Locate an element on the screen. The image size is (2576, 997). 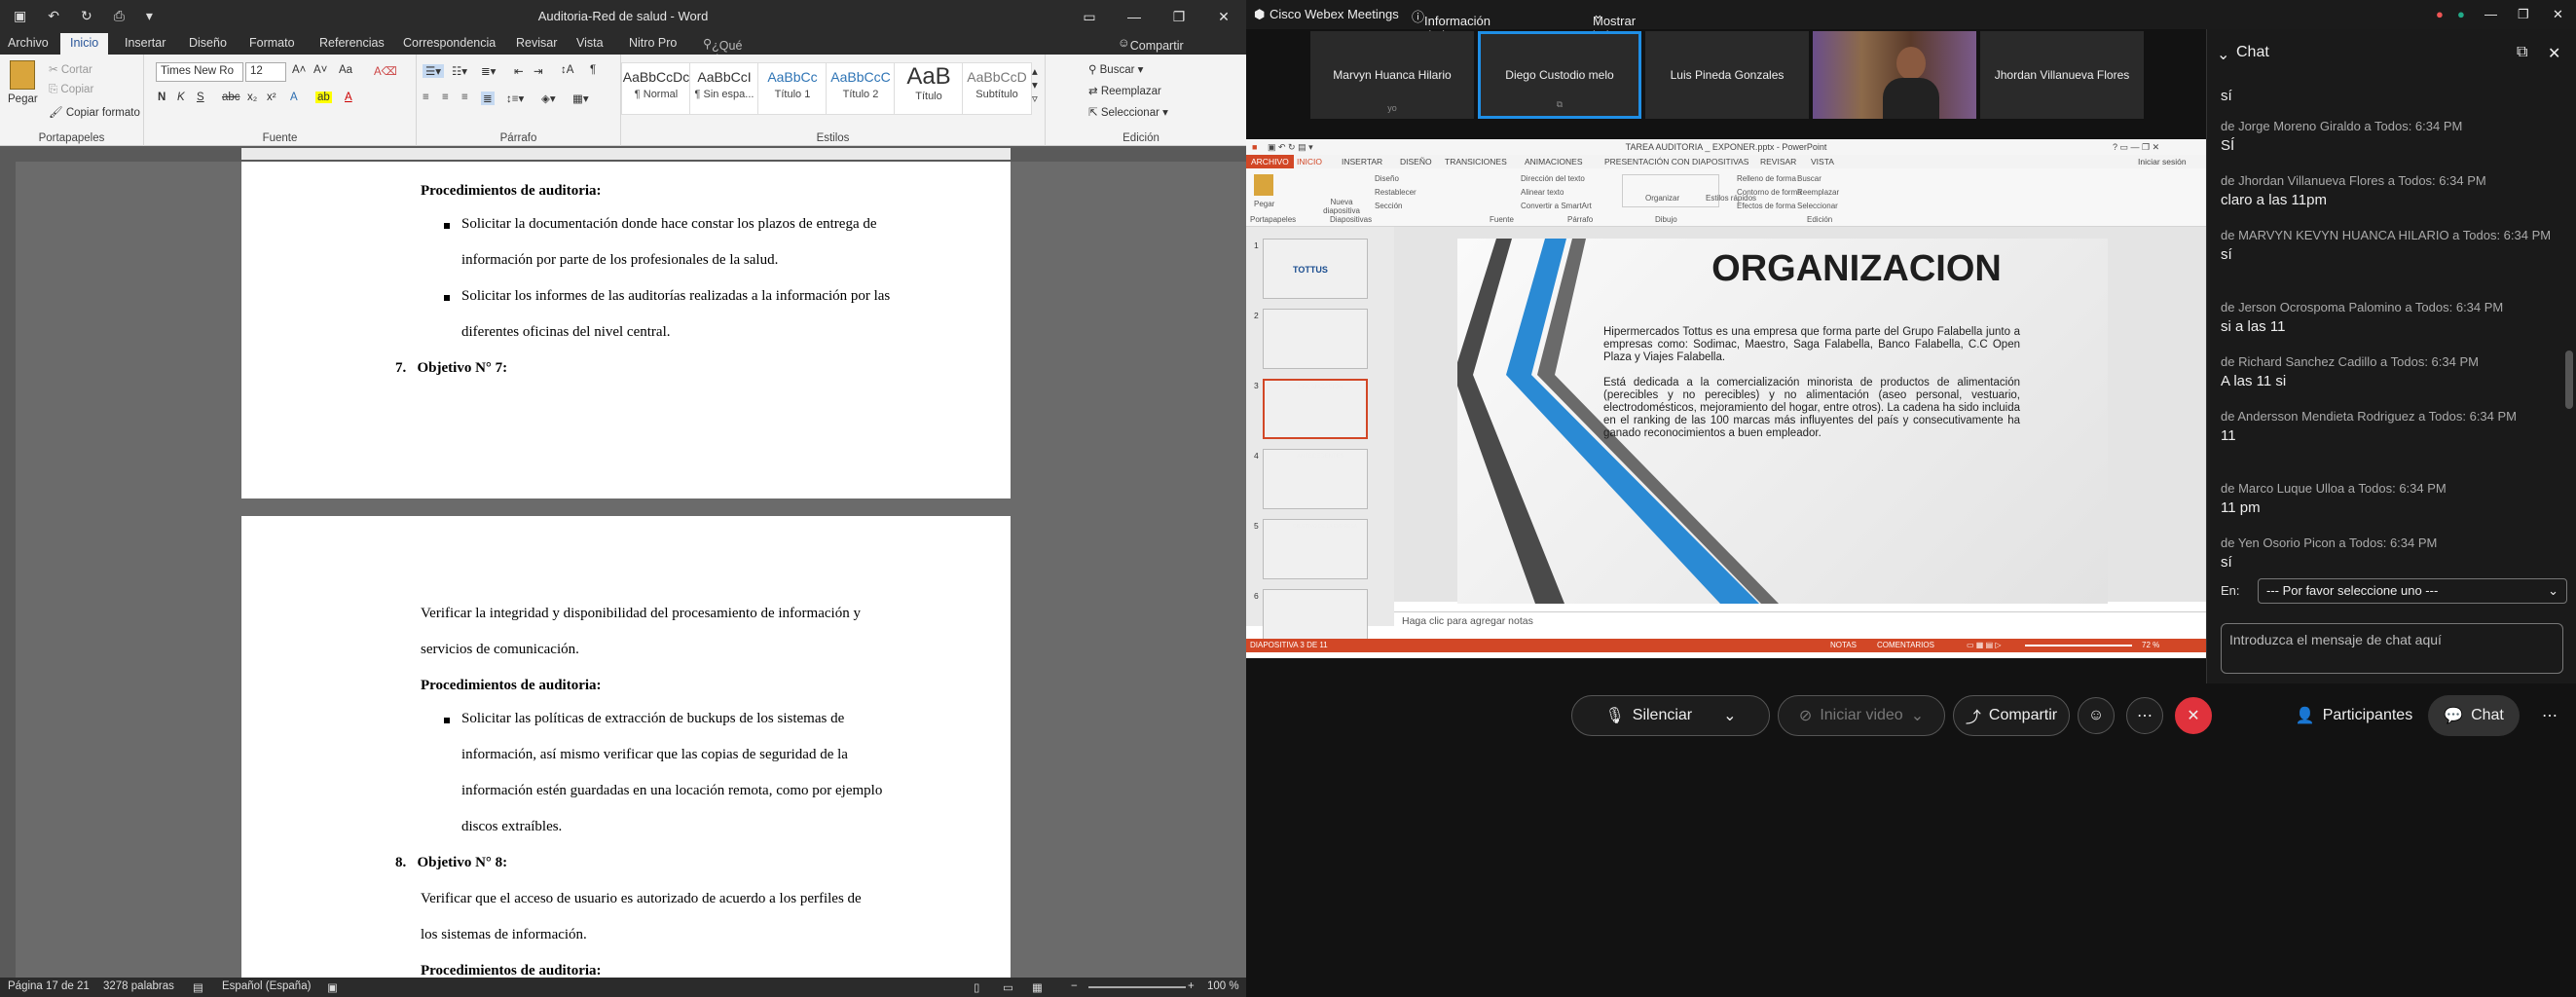
ppt-tab-diseno: DISEÑO is located at coordinates (1416, 161).